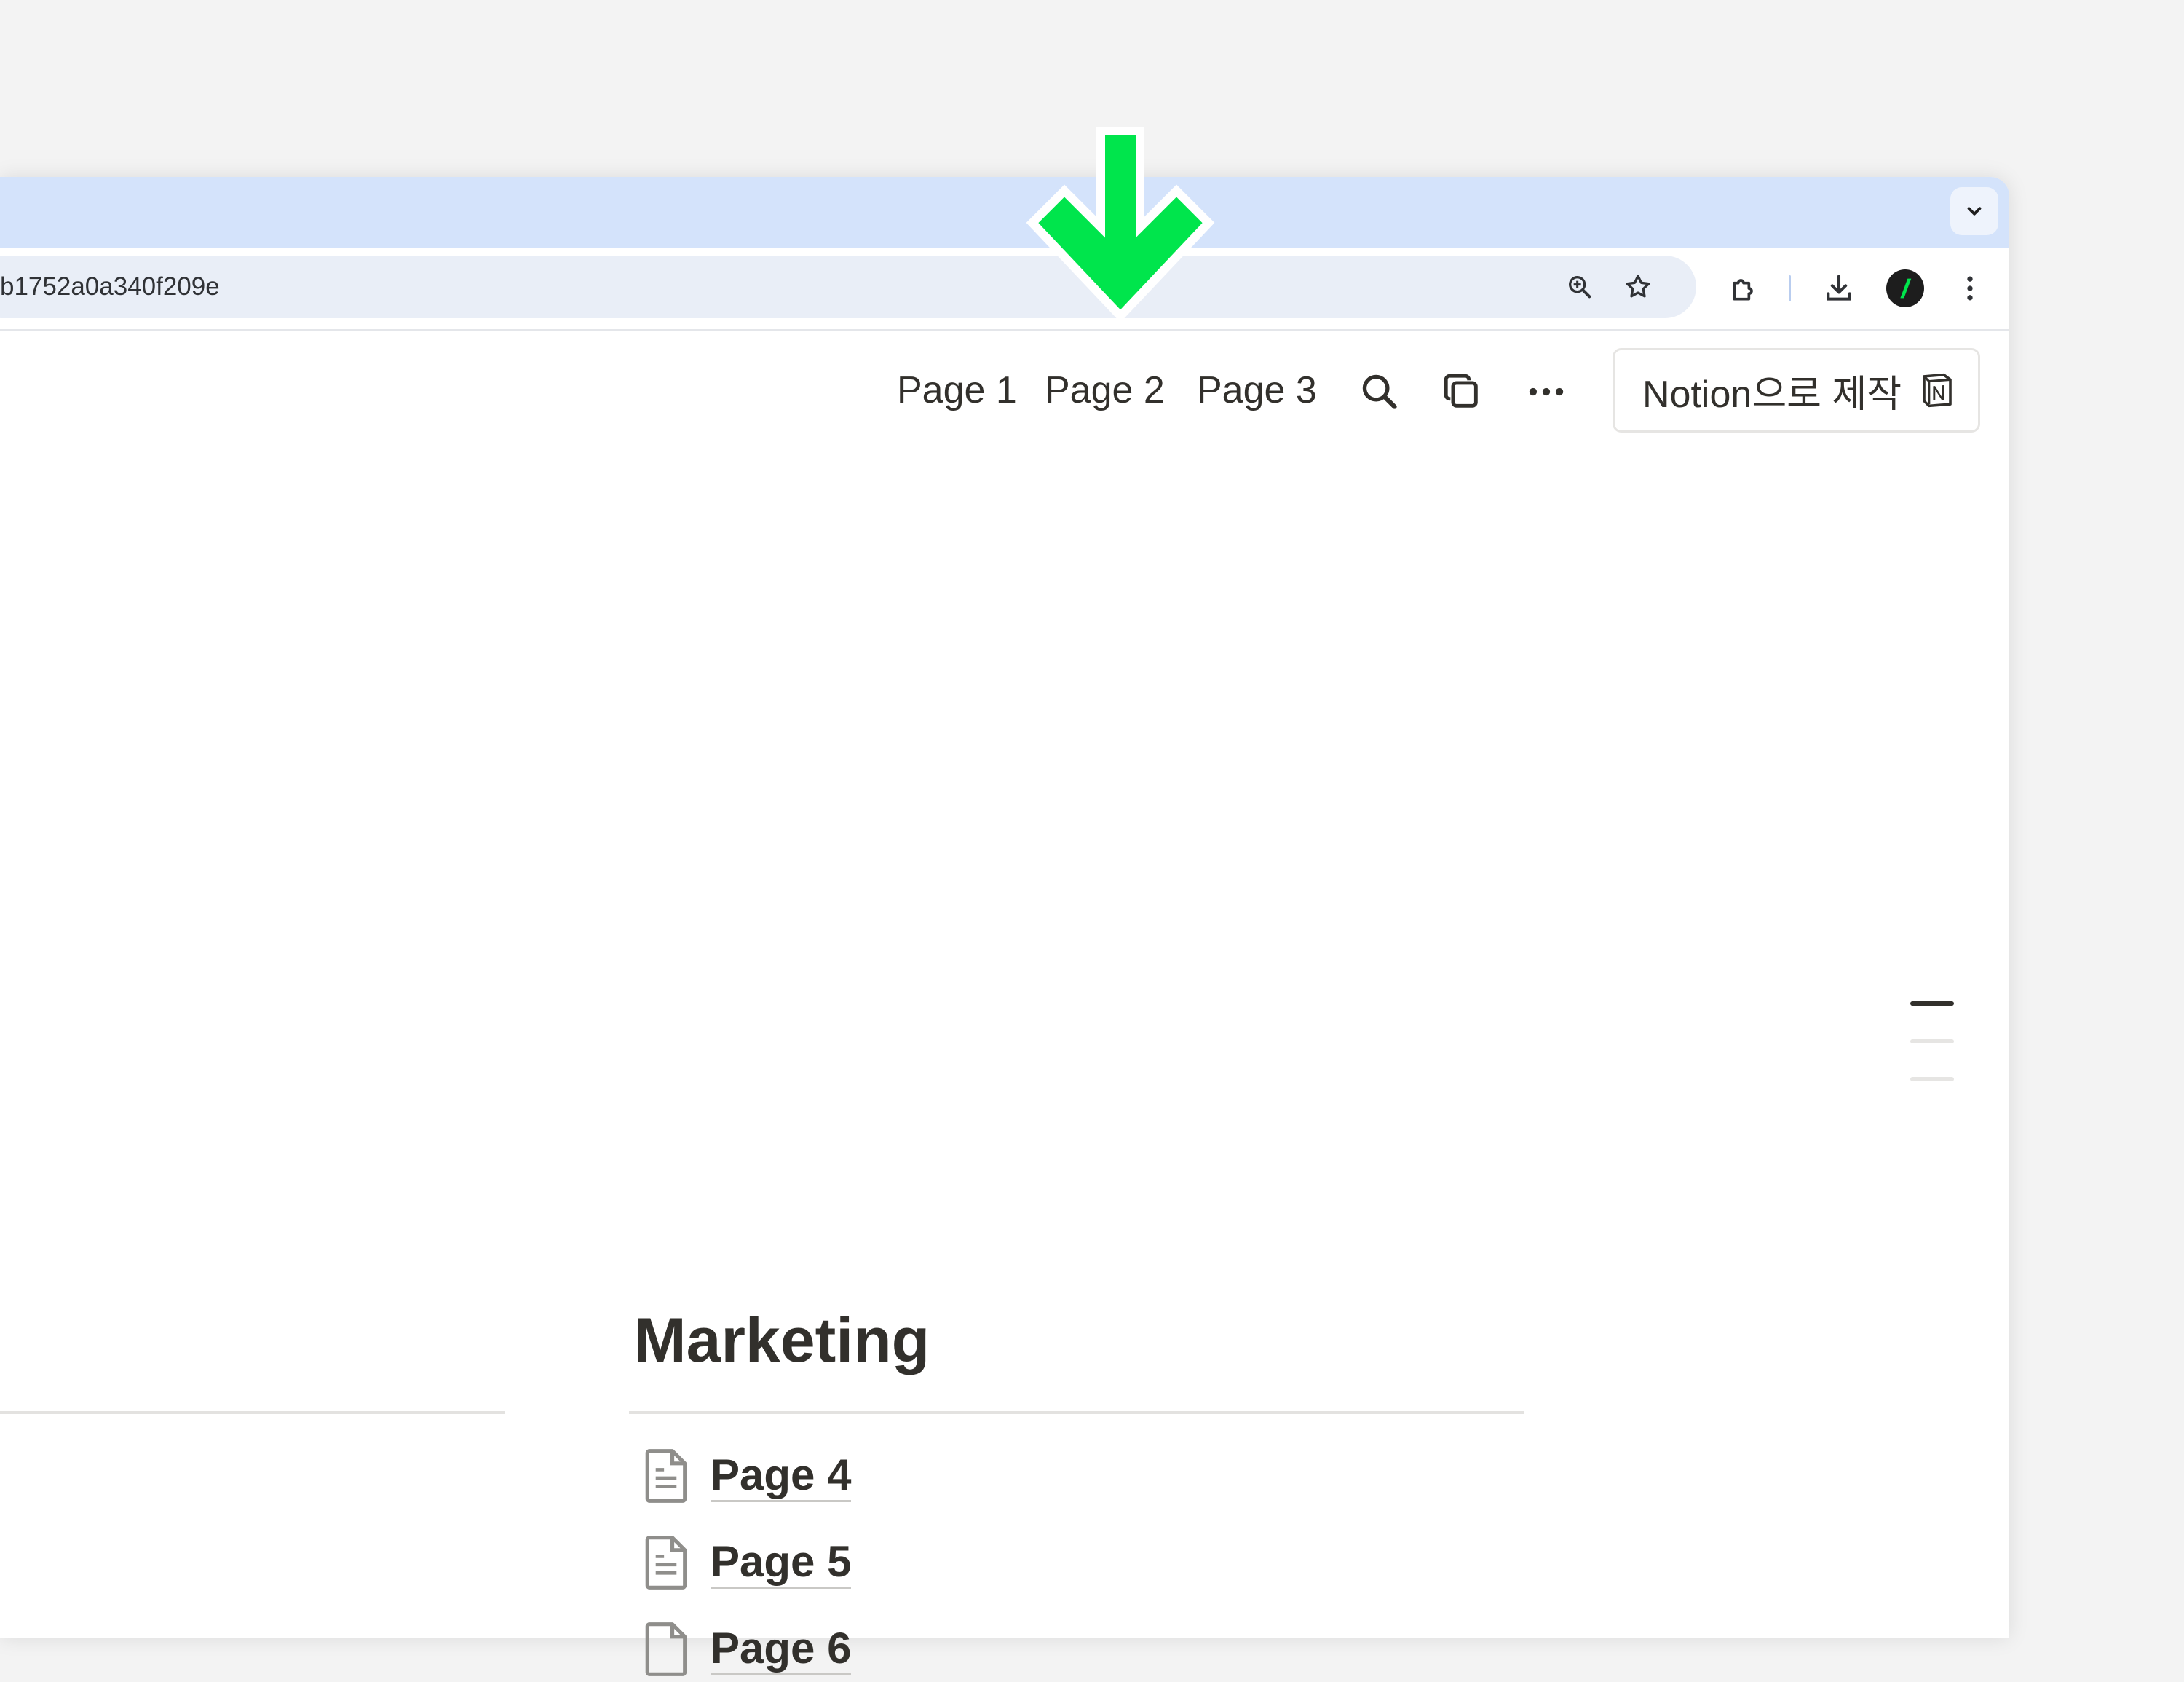 The height and width of the screenshot is (1682, 2184). Describe the element at coordinates (782, 1340) in the screenshot. I see `section-title: Marketing` at that location.